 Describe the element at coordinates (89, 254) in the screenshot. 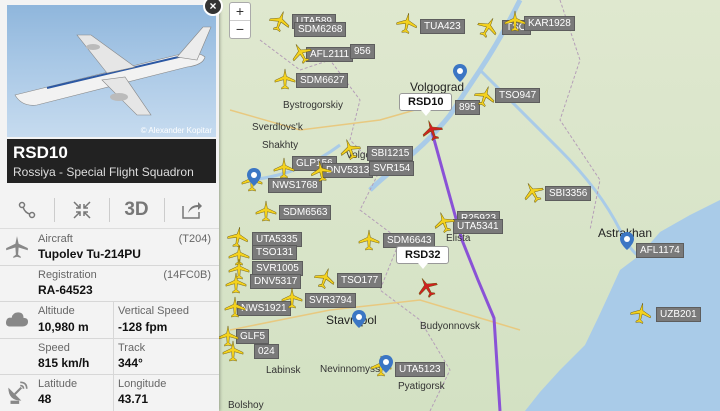

I see `aircraft-value: Tupolev Tu-214PU` at that location.